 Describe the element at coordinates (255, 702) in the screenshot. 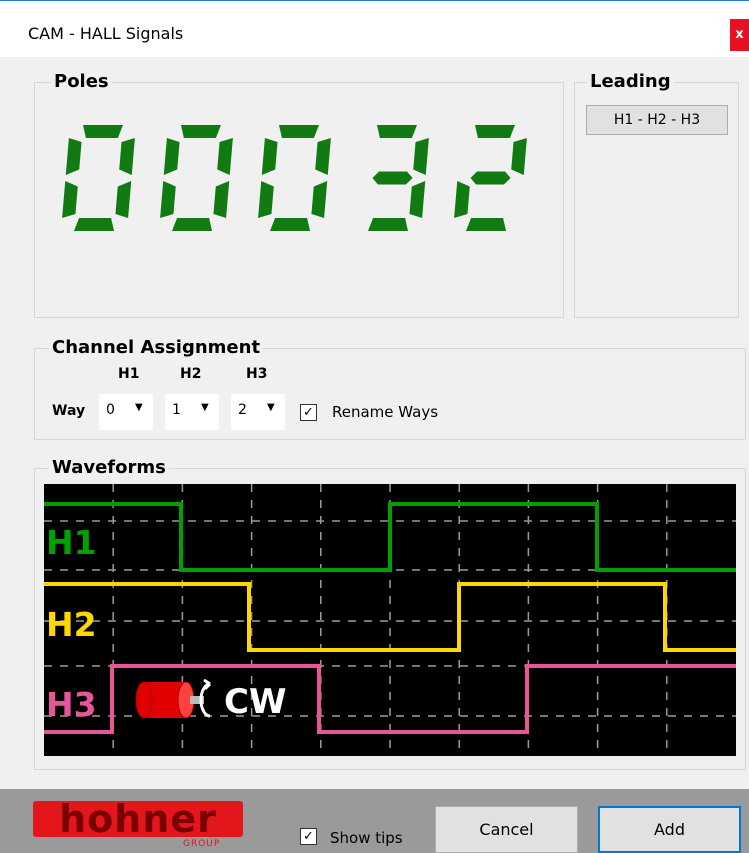

I see `direction-label: CW` at that location.